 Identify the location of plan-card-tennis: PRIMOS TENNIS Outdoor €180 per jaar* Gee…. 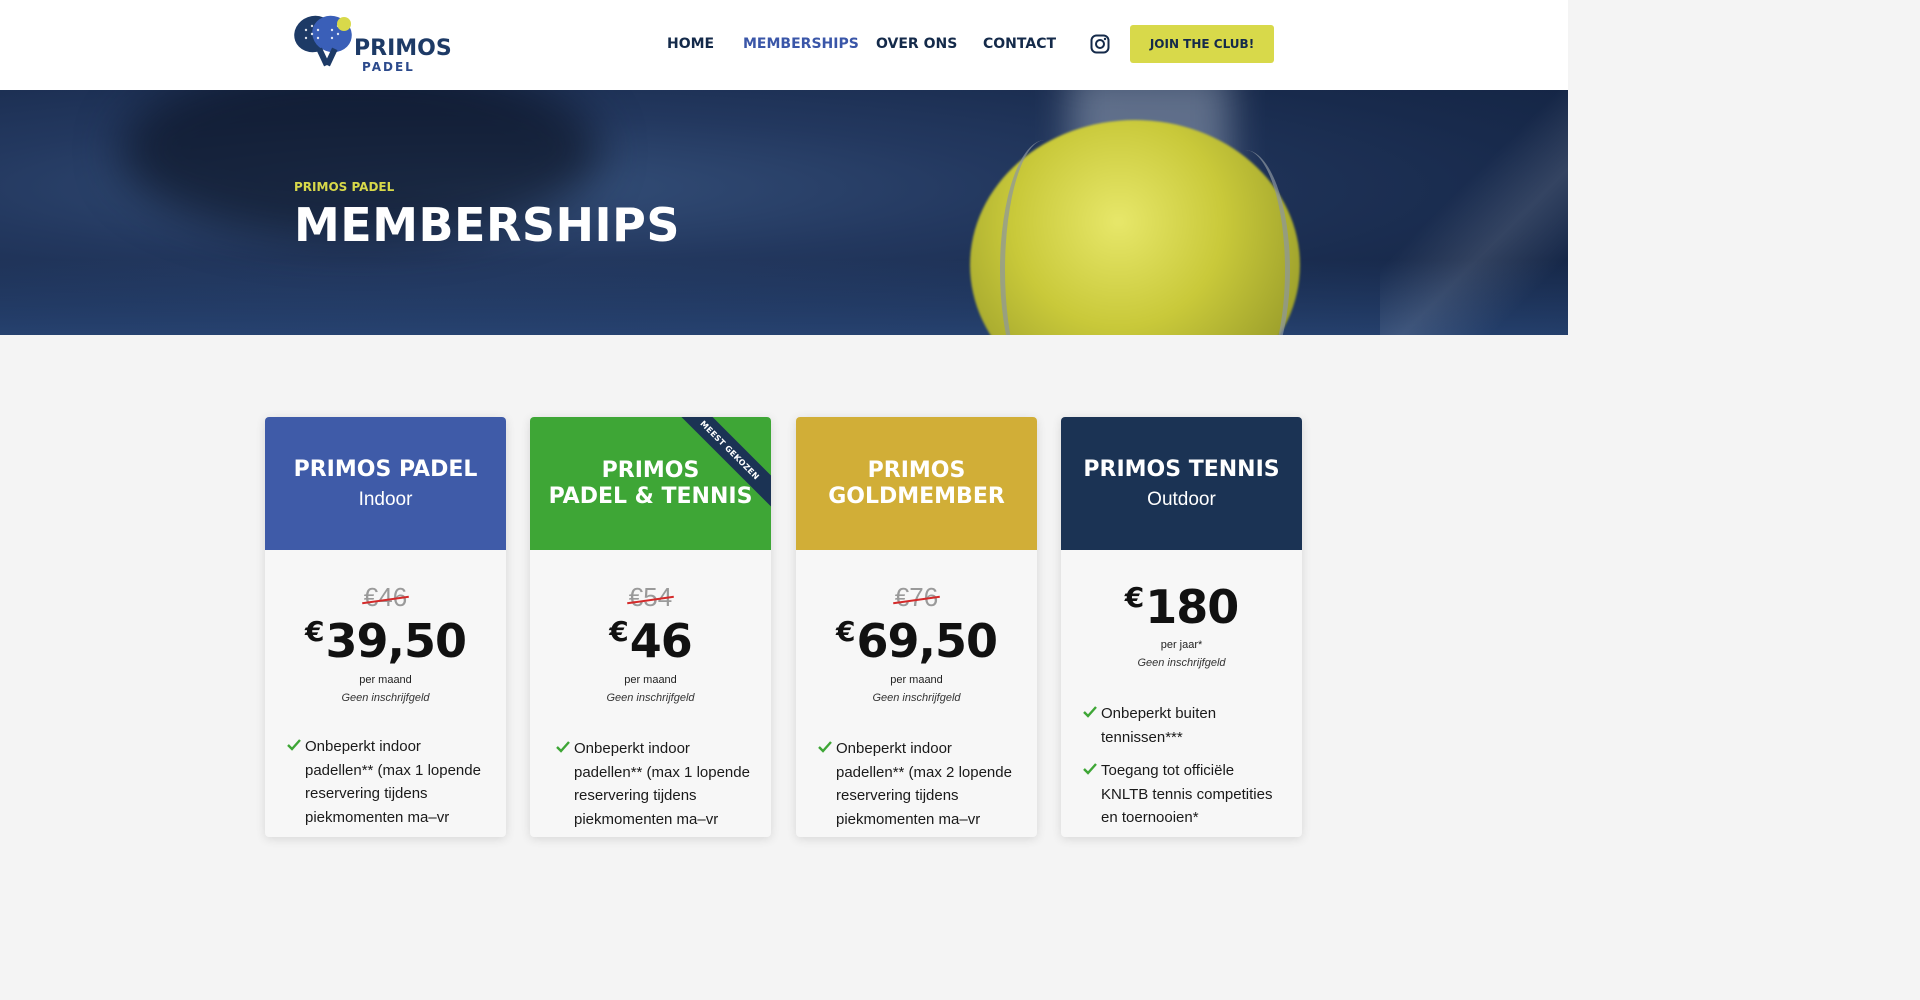
(1181, 627).